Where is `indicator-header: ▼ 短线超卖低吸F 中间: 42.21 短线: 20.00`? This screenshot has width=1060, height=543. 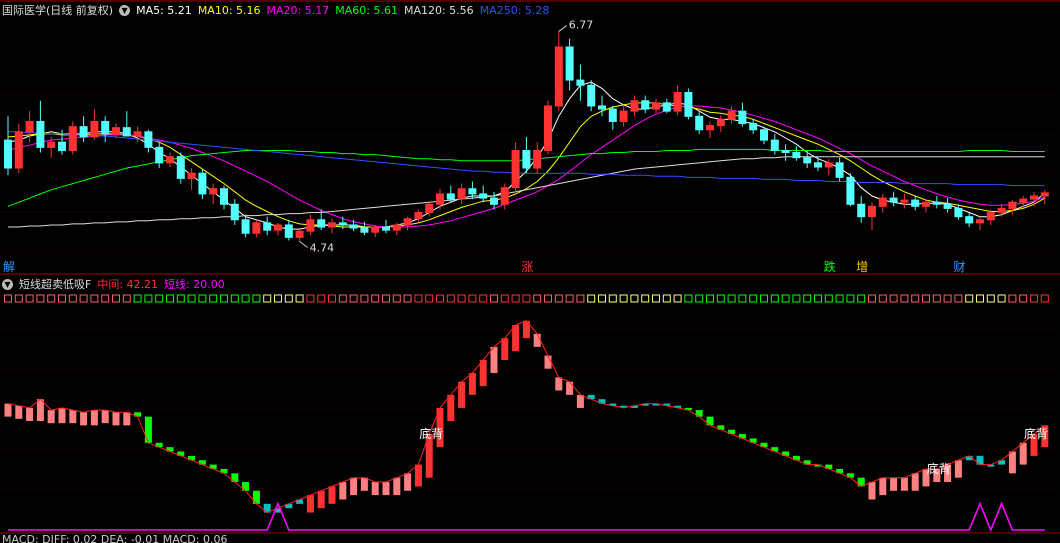 indicator-header: ▼ 短线超卖低吸F 中间: 42.21 短线: 20.00 is located at coordinates (116, 284).